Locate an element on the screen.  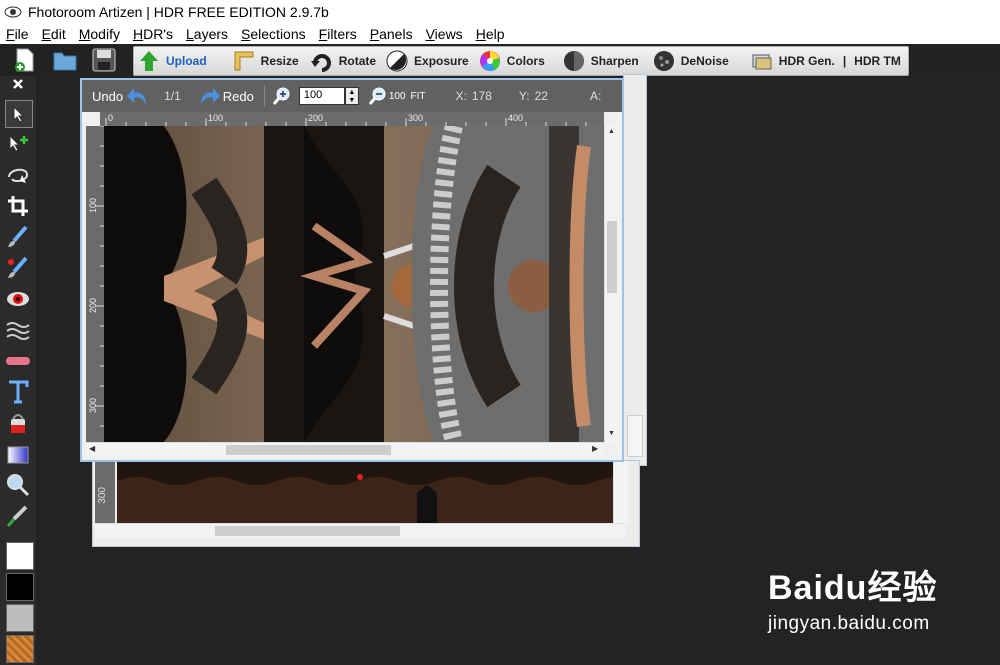
brush-tool is located at coordinates (18, 237).